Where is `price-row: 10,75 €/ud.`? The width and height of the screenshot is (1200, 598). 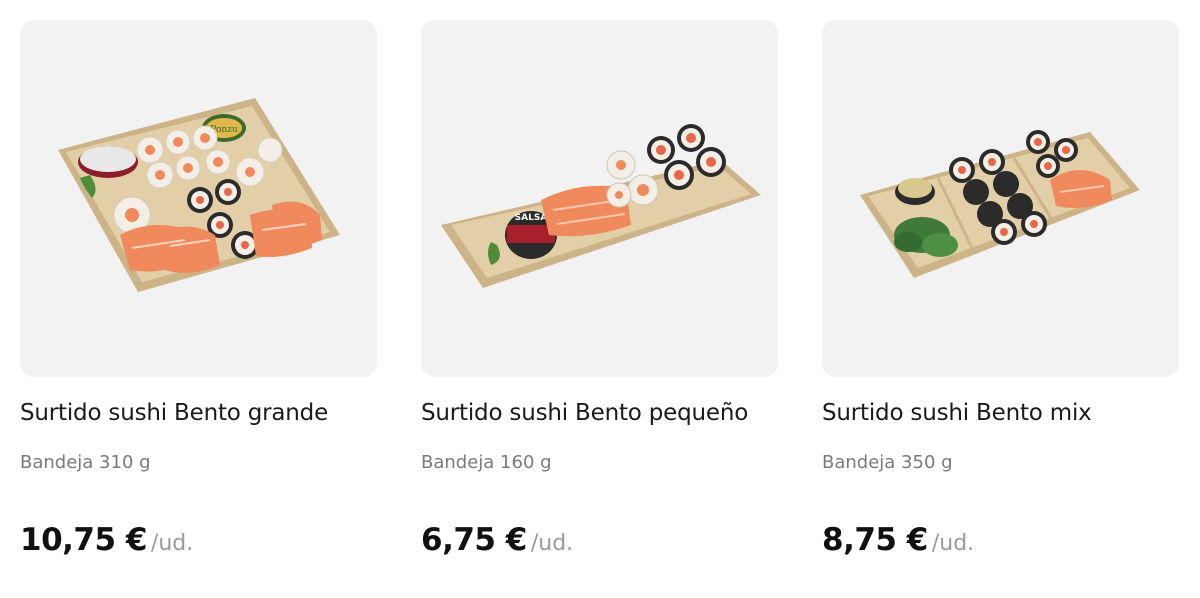
price-row: 10,75 €/ud. is located at coordinates (106, 540).